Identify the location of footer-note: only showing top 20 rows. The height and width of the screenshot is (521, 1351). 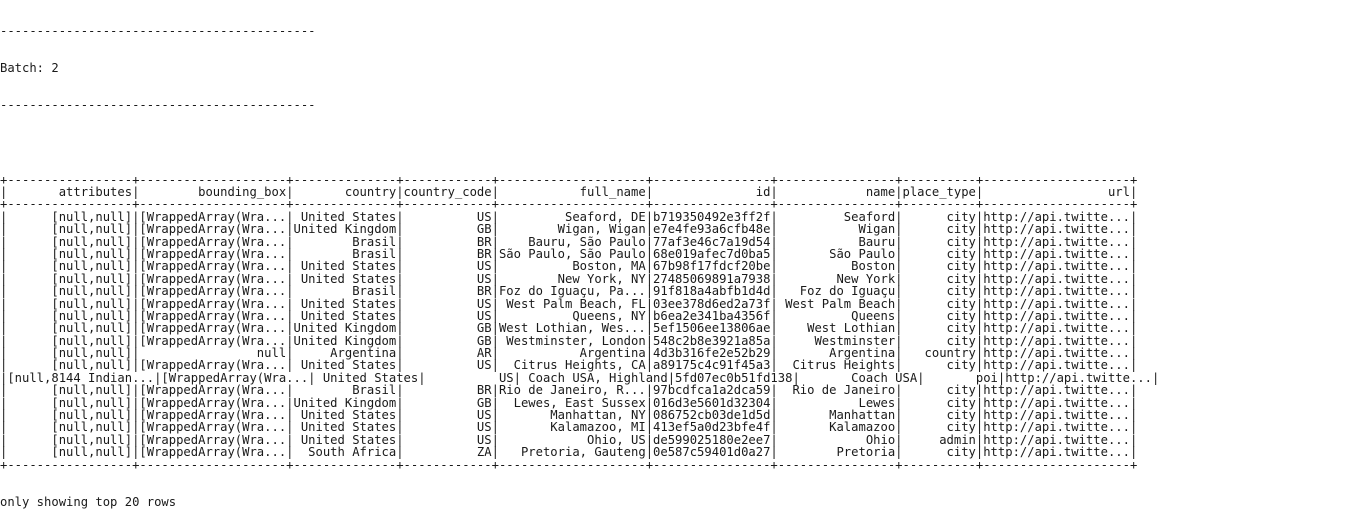
(88, 501).